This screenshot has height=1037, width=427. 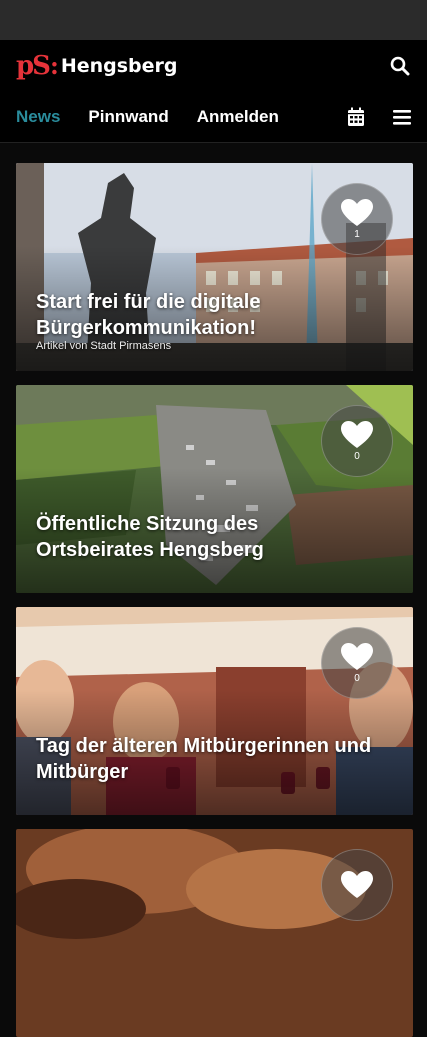 What do you see at coordinates (38, 117) in the screenshot?
I see `tab-news: News` at bounding box center [38, 117].